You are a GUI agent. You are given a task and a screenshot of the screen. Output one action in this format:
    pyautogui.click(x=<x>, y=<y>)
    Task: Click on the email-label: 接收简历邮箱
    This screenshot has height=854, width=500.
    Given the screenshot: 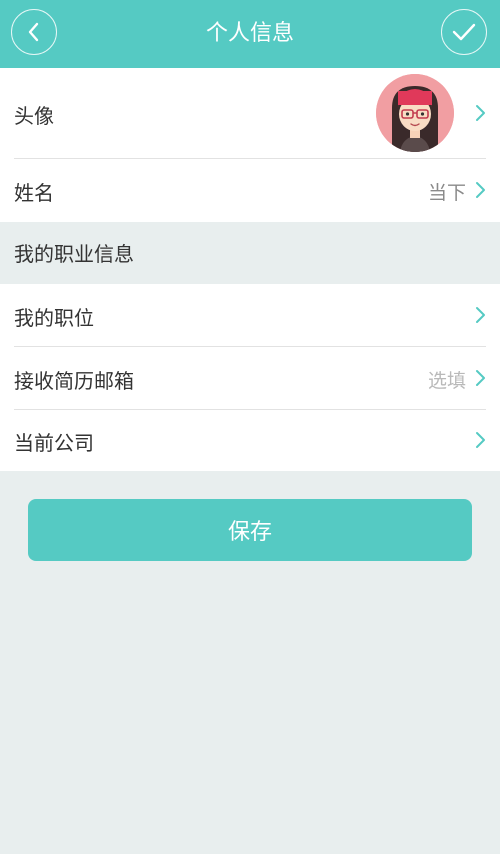 What is the action you would take?
    pyautogui.click(x=74, y=381)
    